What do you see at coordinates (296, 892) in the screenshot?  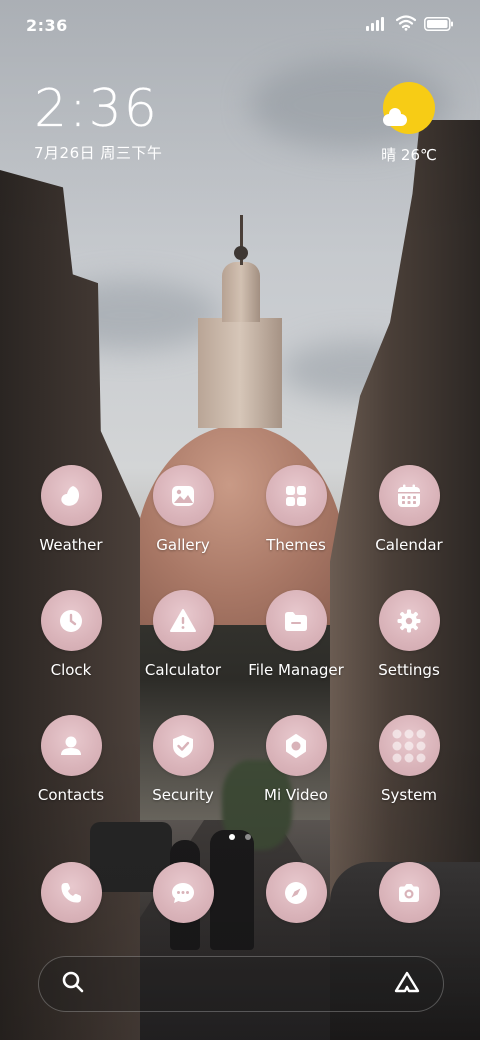 I see `browser-icon` at bounding box center [296, 892].